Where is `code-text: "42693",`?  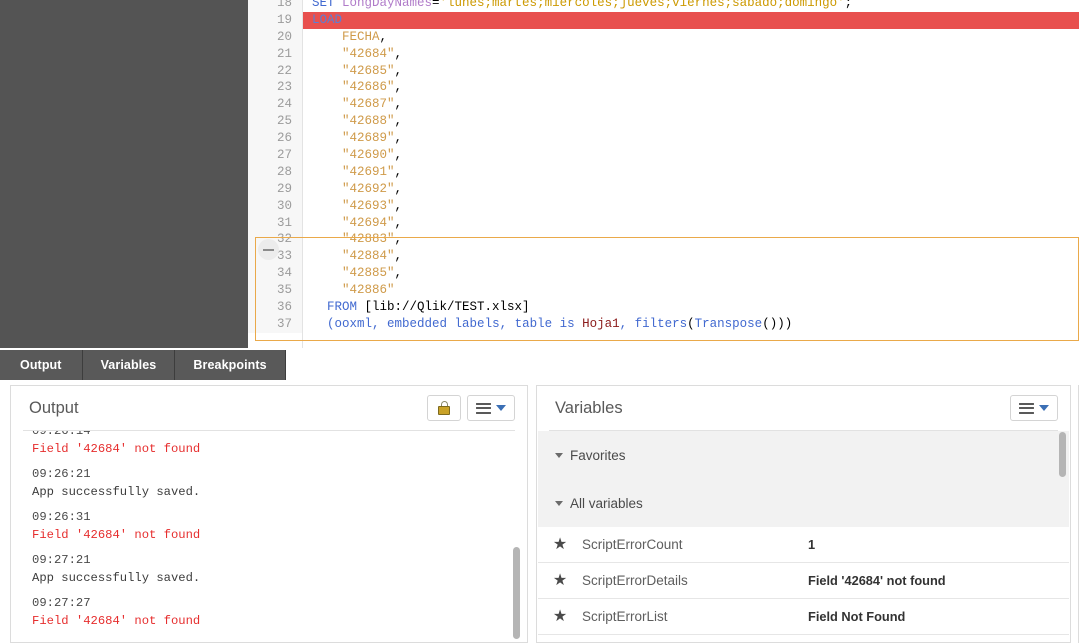 code-text: "42693", is located at coordinates (690, 206).